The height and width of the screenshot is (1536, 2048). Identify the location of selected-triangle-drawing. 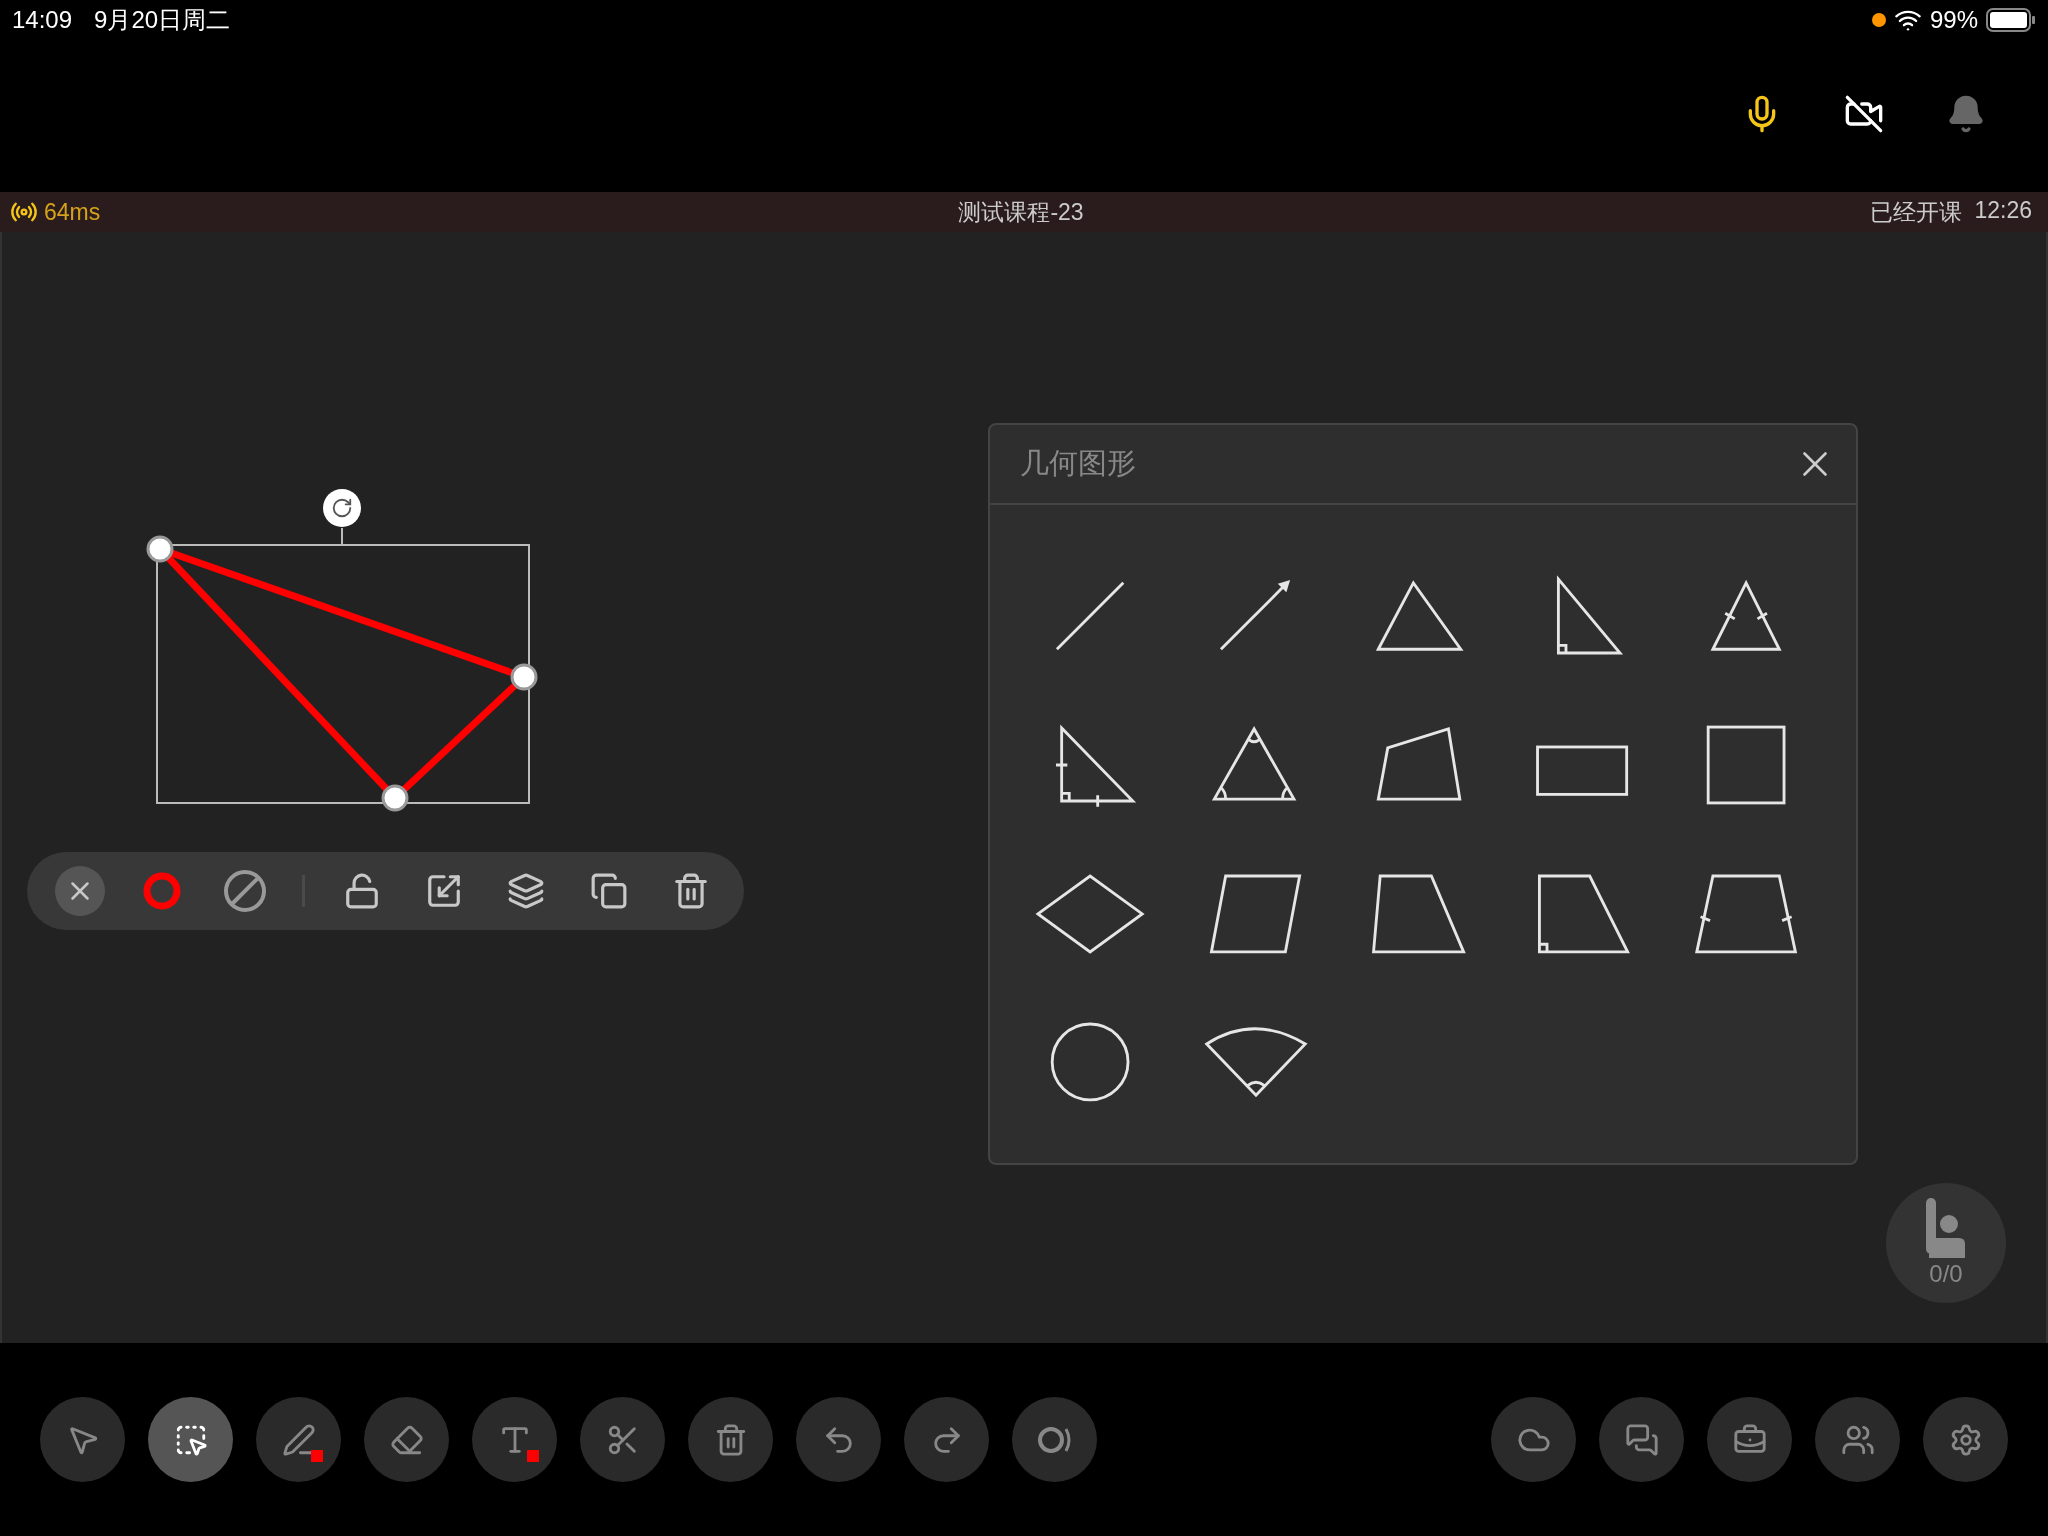
(342, 673).